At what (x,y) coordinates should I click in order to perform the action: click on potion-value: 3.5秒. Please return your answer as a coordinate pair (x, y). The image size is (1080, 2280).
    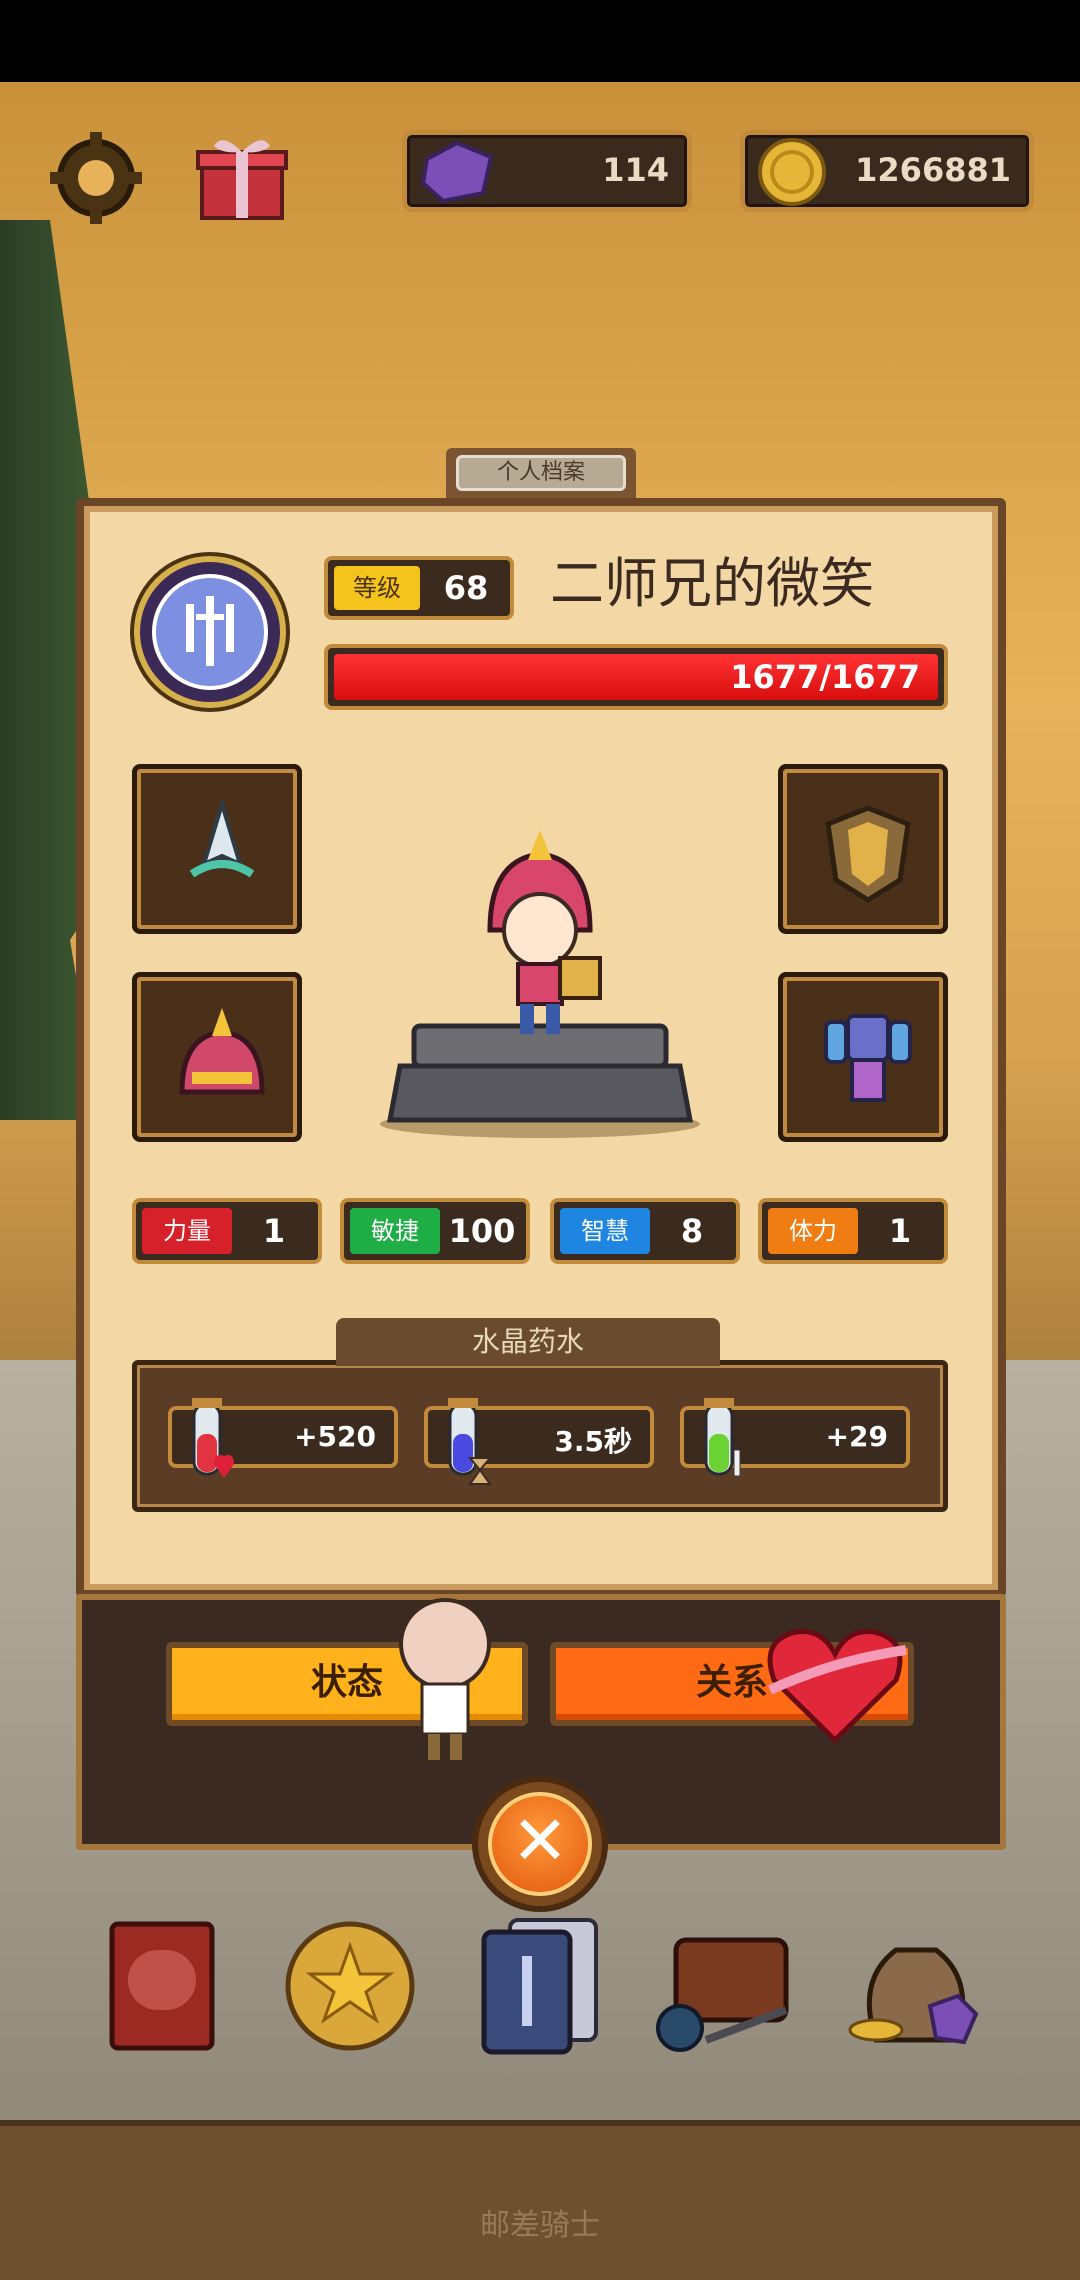
    Looking at the image, I should click on (593, 1441).